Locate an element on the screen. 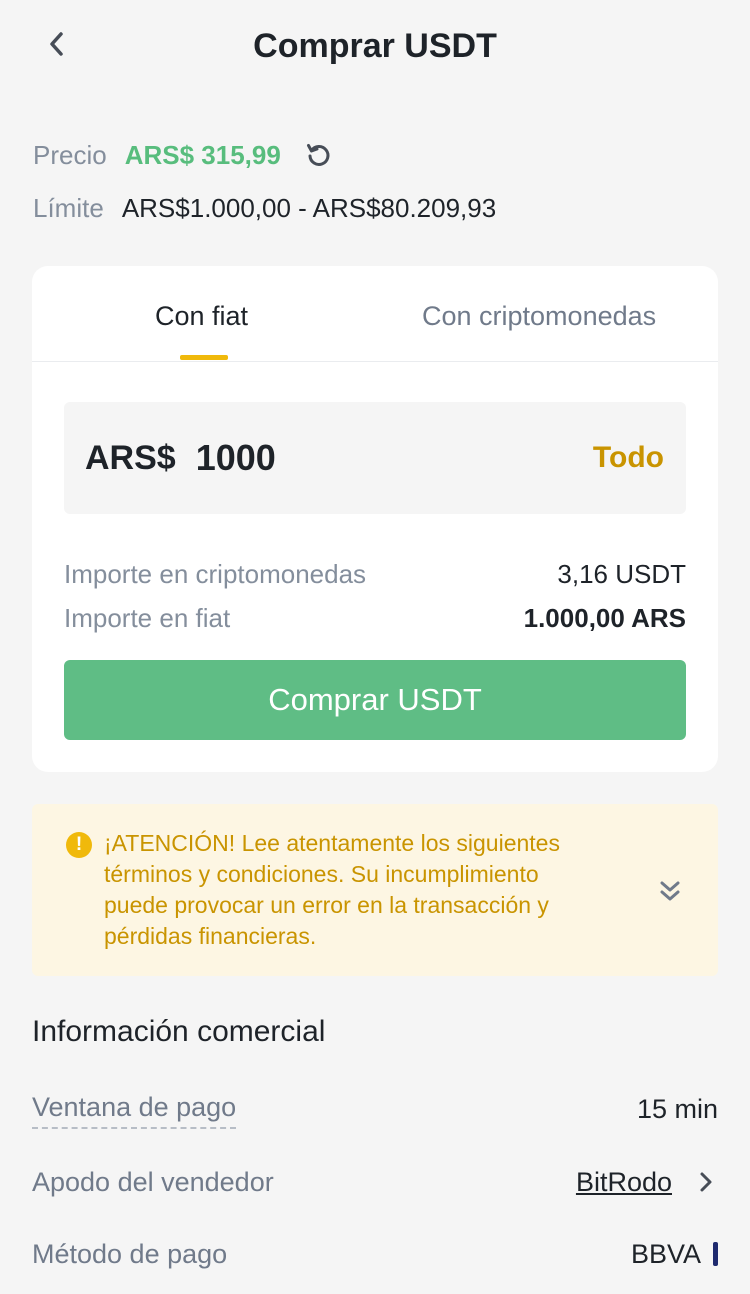 This screenshot has height=1294, width=750. double-chevron-down-icon is located at coordinates (670, 891).